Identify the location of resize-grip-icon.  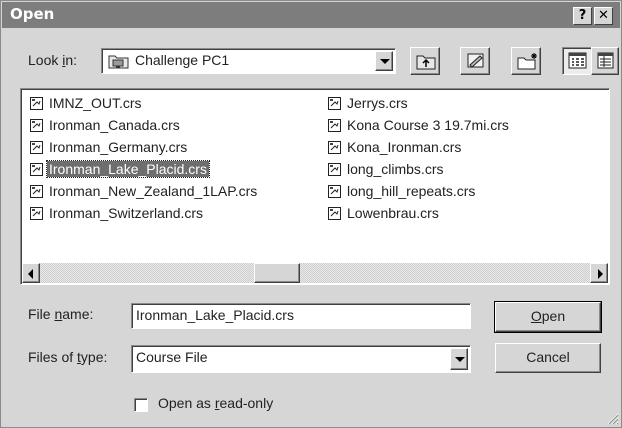
(612, 418).